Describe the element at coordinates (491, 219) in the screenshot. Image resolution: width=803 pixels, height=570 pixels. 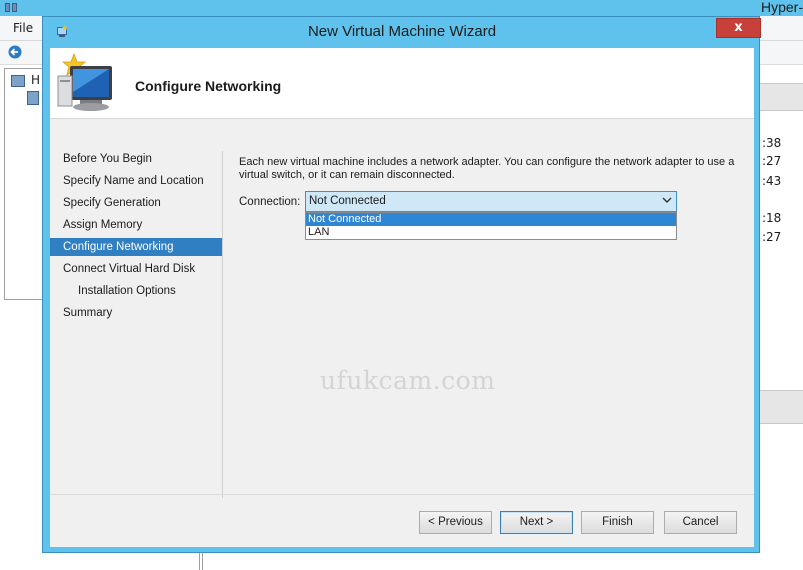
I see `dropdown-option-not-connected: Not Connected` at that location.